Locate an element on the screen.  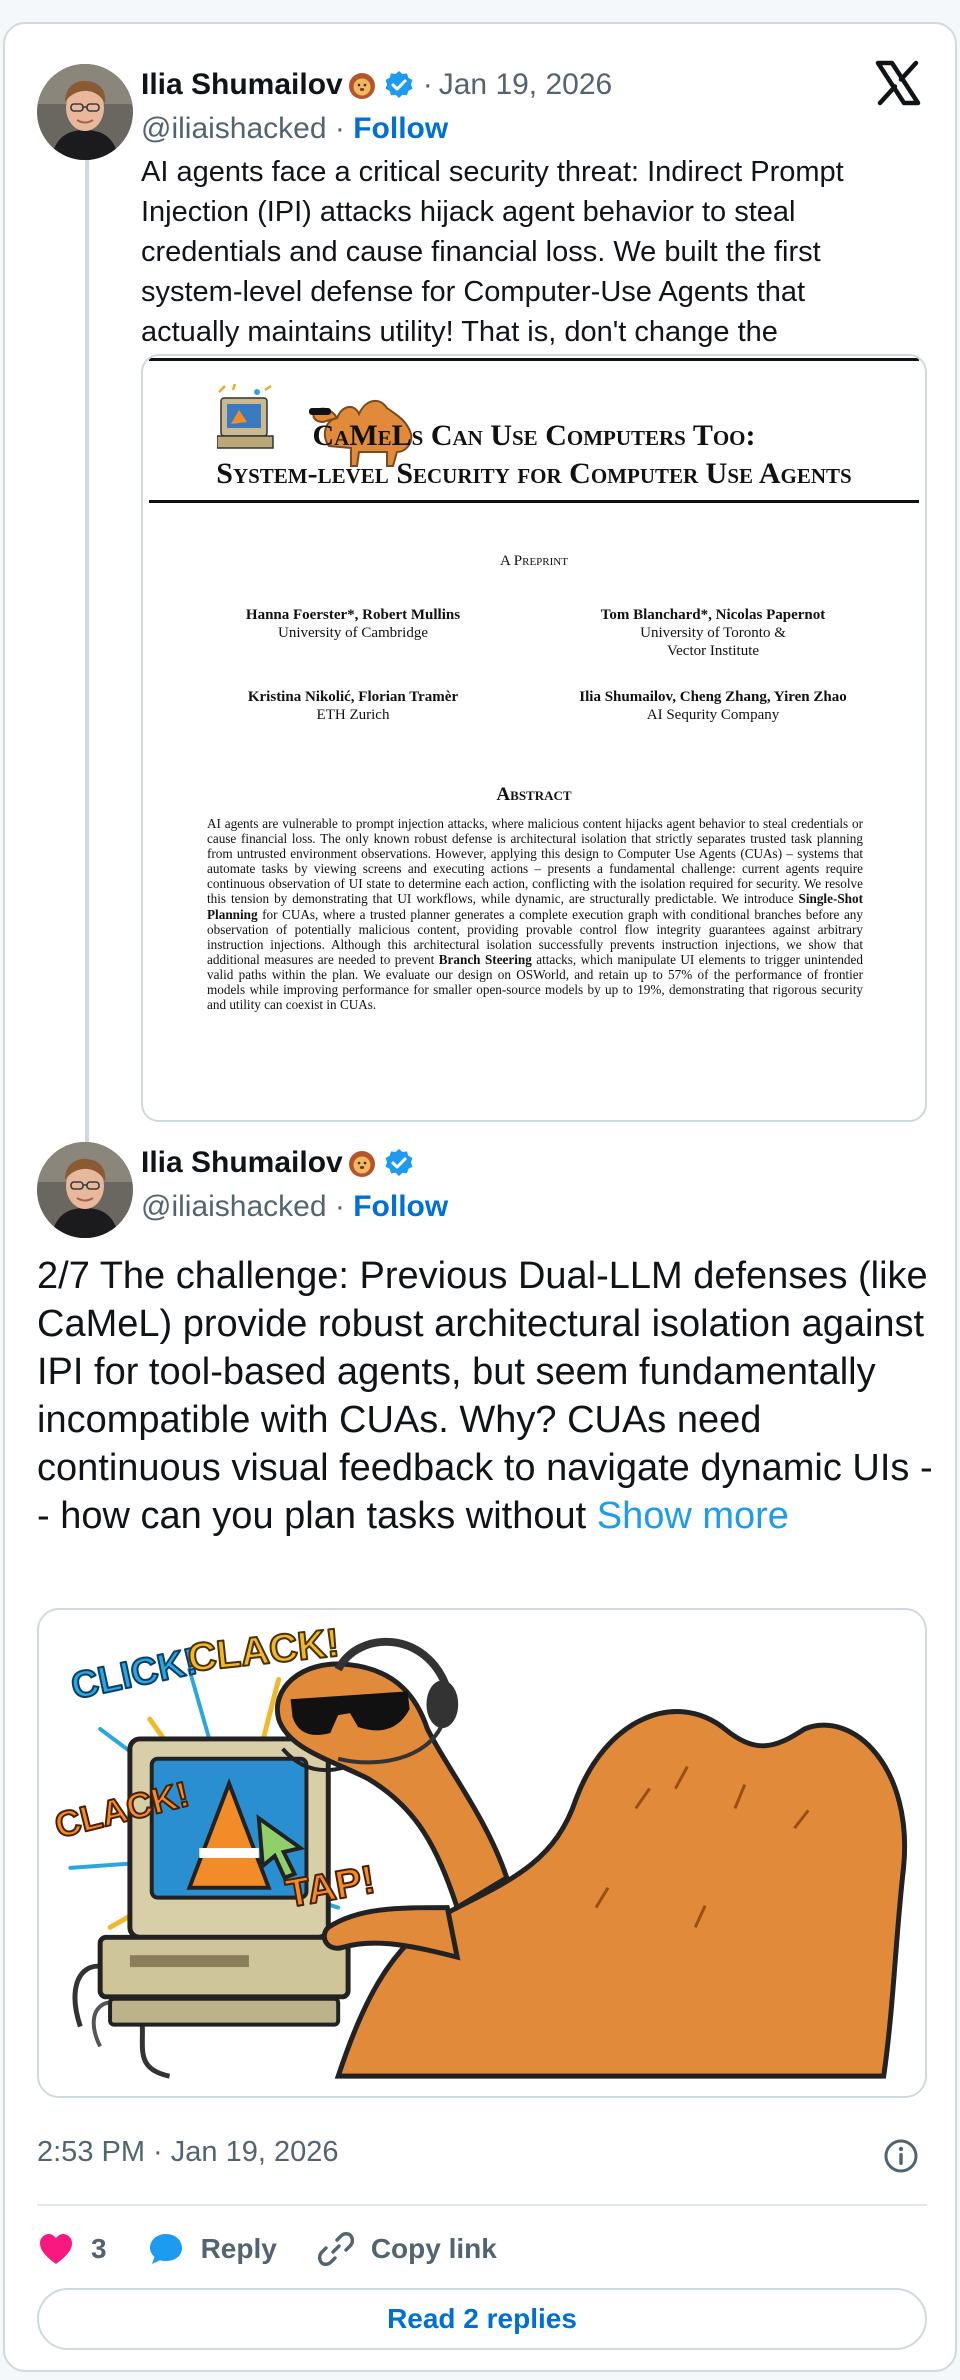
like-count: 3 is located at coordinates (99, 2248).